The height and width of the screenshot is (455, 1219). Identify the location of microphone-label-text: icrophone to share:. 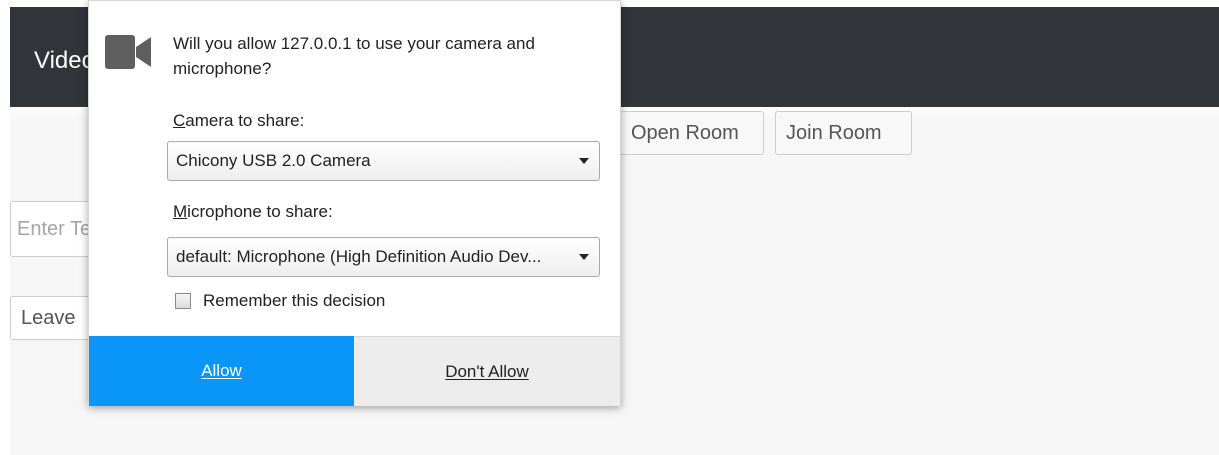
(260, 211).